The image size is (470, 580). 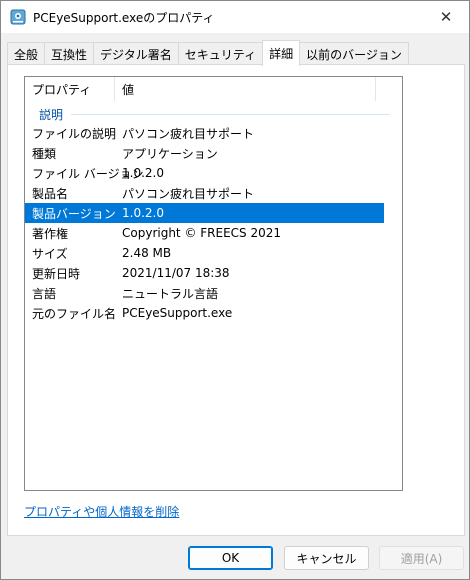 I want to click on list-row: ファイルの説明 パソコン疲れ目サポート, so click(x=204, y=133).